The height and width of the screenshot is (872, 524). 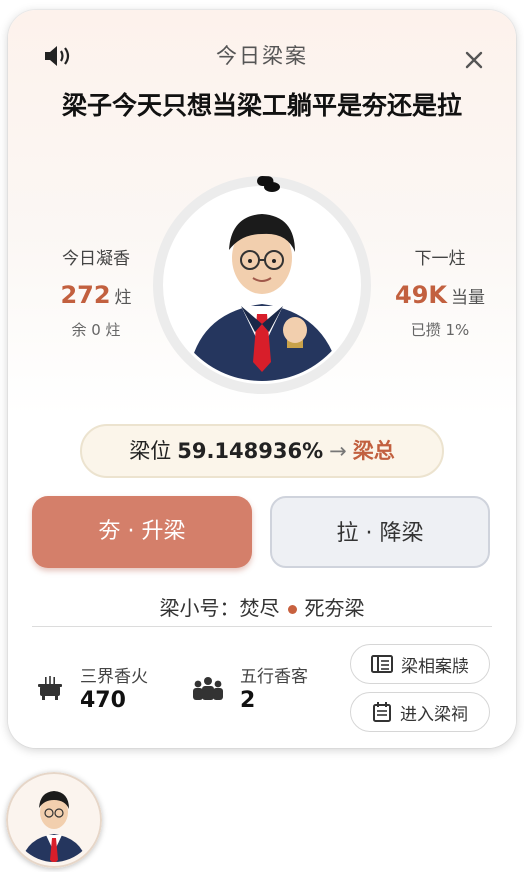 I want to click on promote-button: 夯 · 升梁, so click(x=142, y=532).